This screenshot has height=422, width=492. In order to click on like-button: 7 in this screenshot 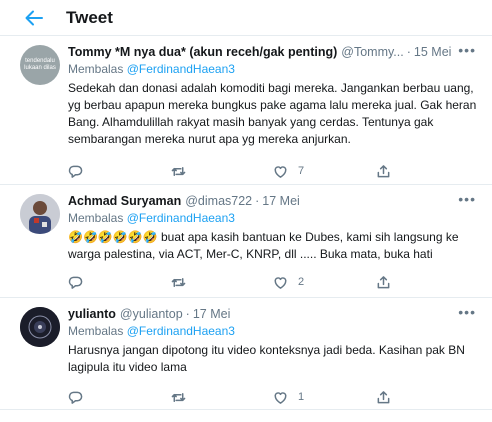, I will do `click(324, 171)`.